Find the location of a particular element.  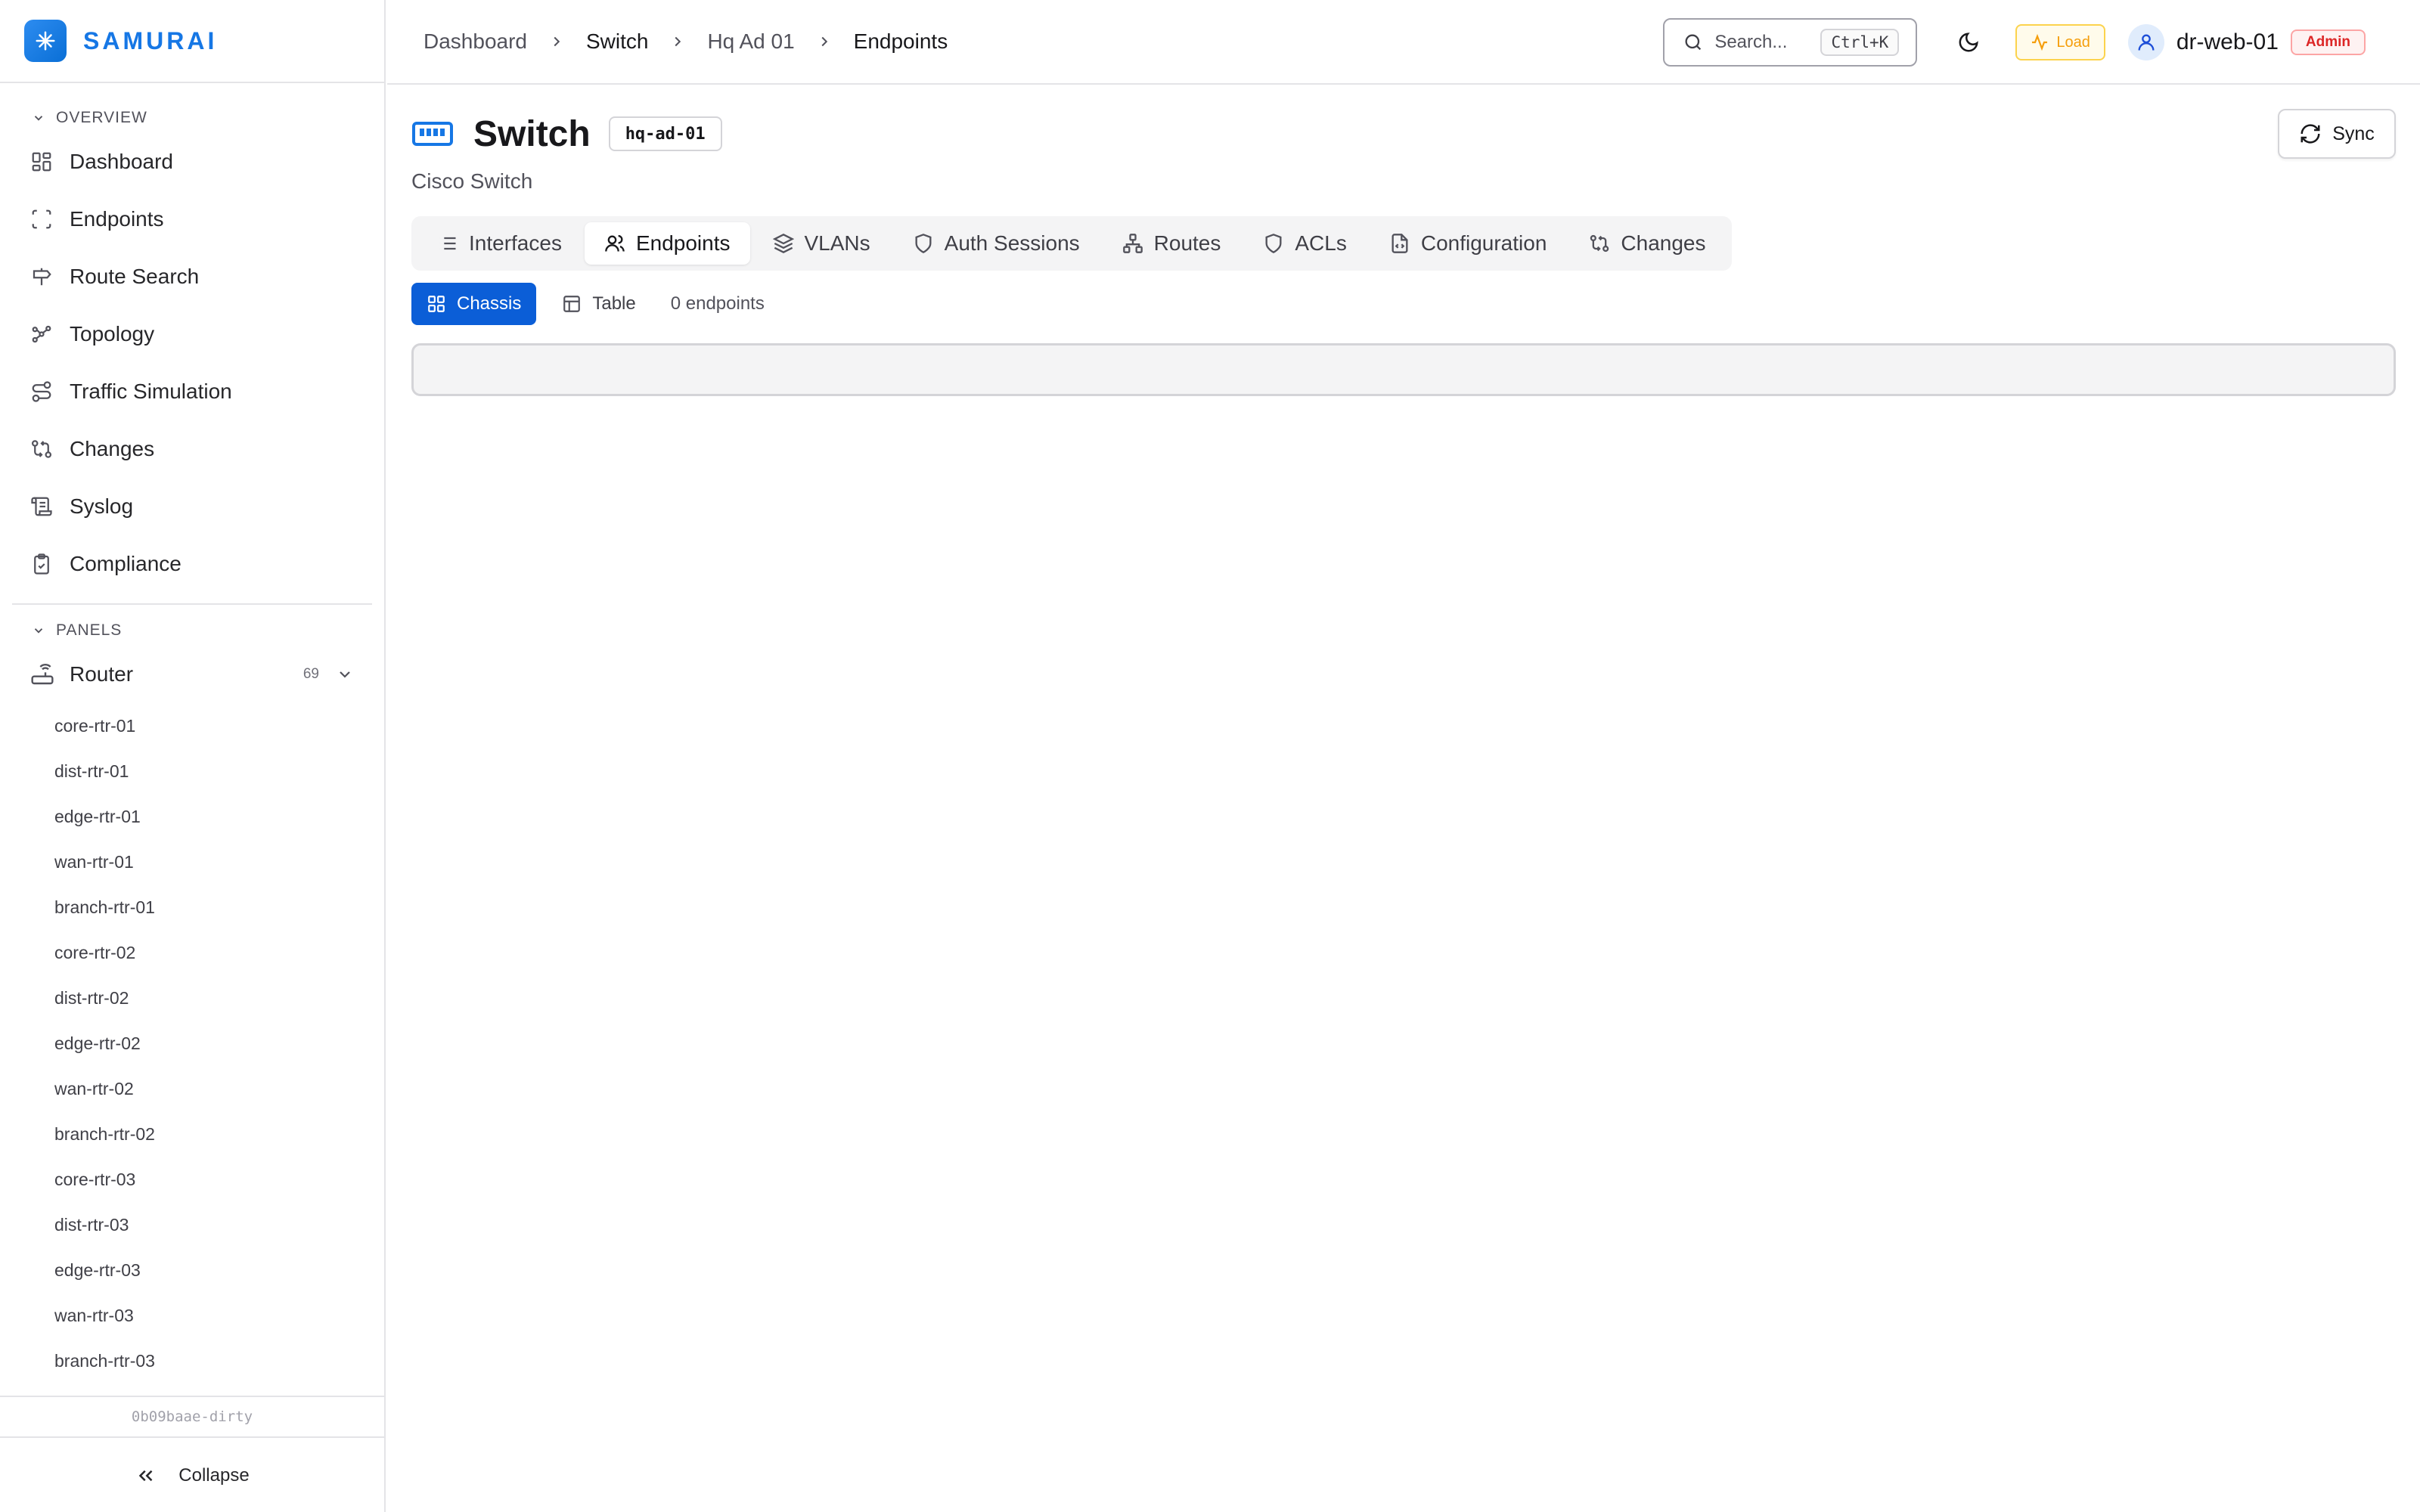

panel-group-label: Router is located at coordinates (102, 674).